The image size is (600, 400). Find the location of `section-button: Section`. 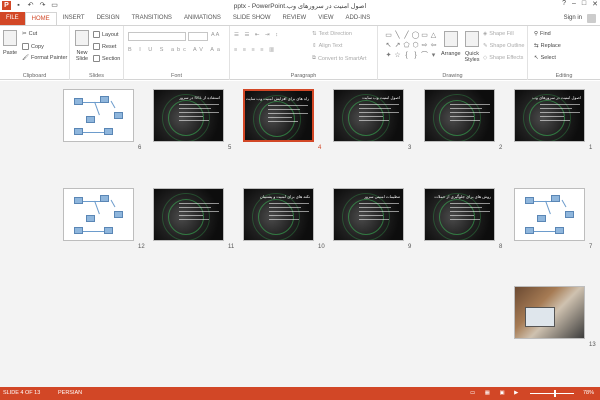

section-button: Section is located at coordinates (106, 58).